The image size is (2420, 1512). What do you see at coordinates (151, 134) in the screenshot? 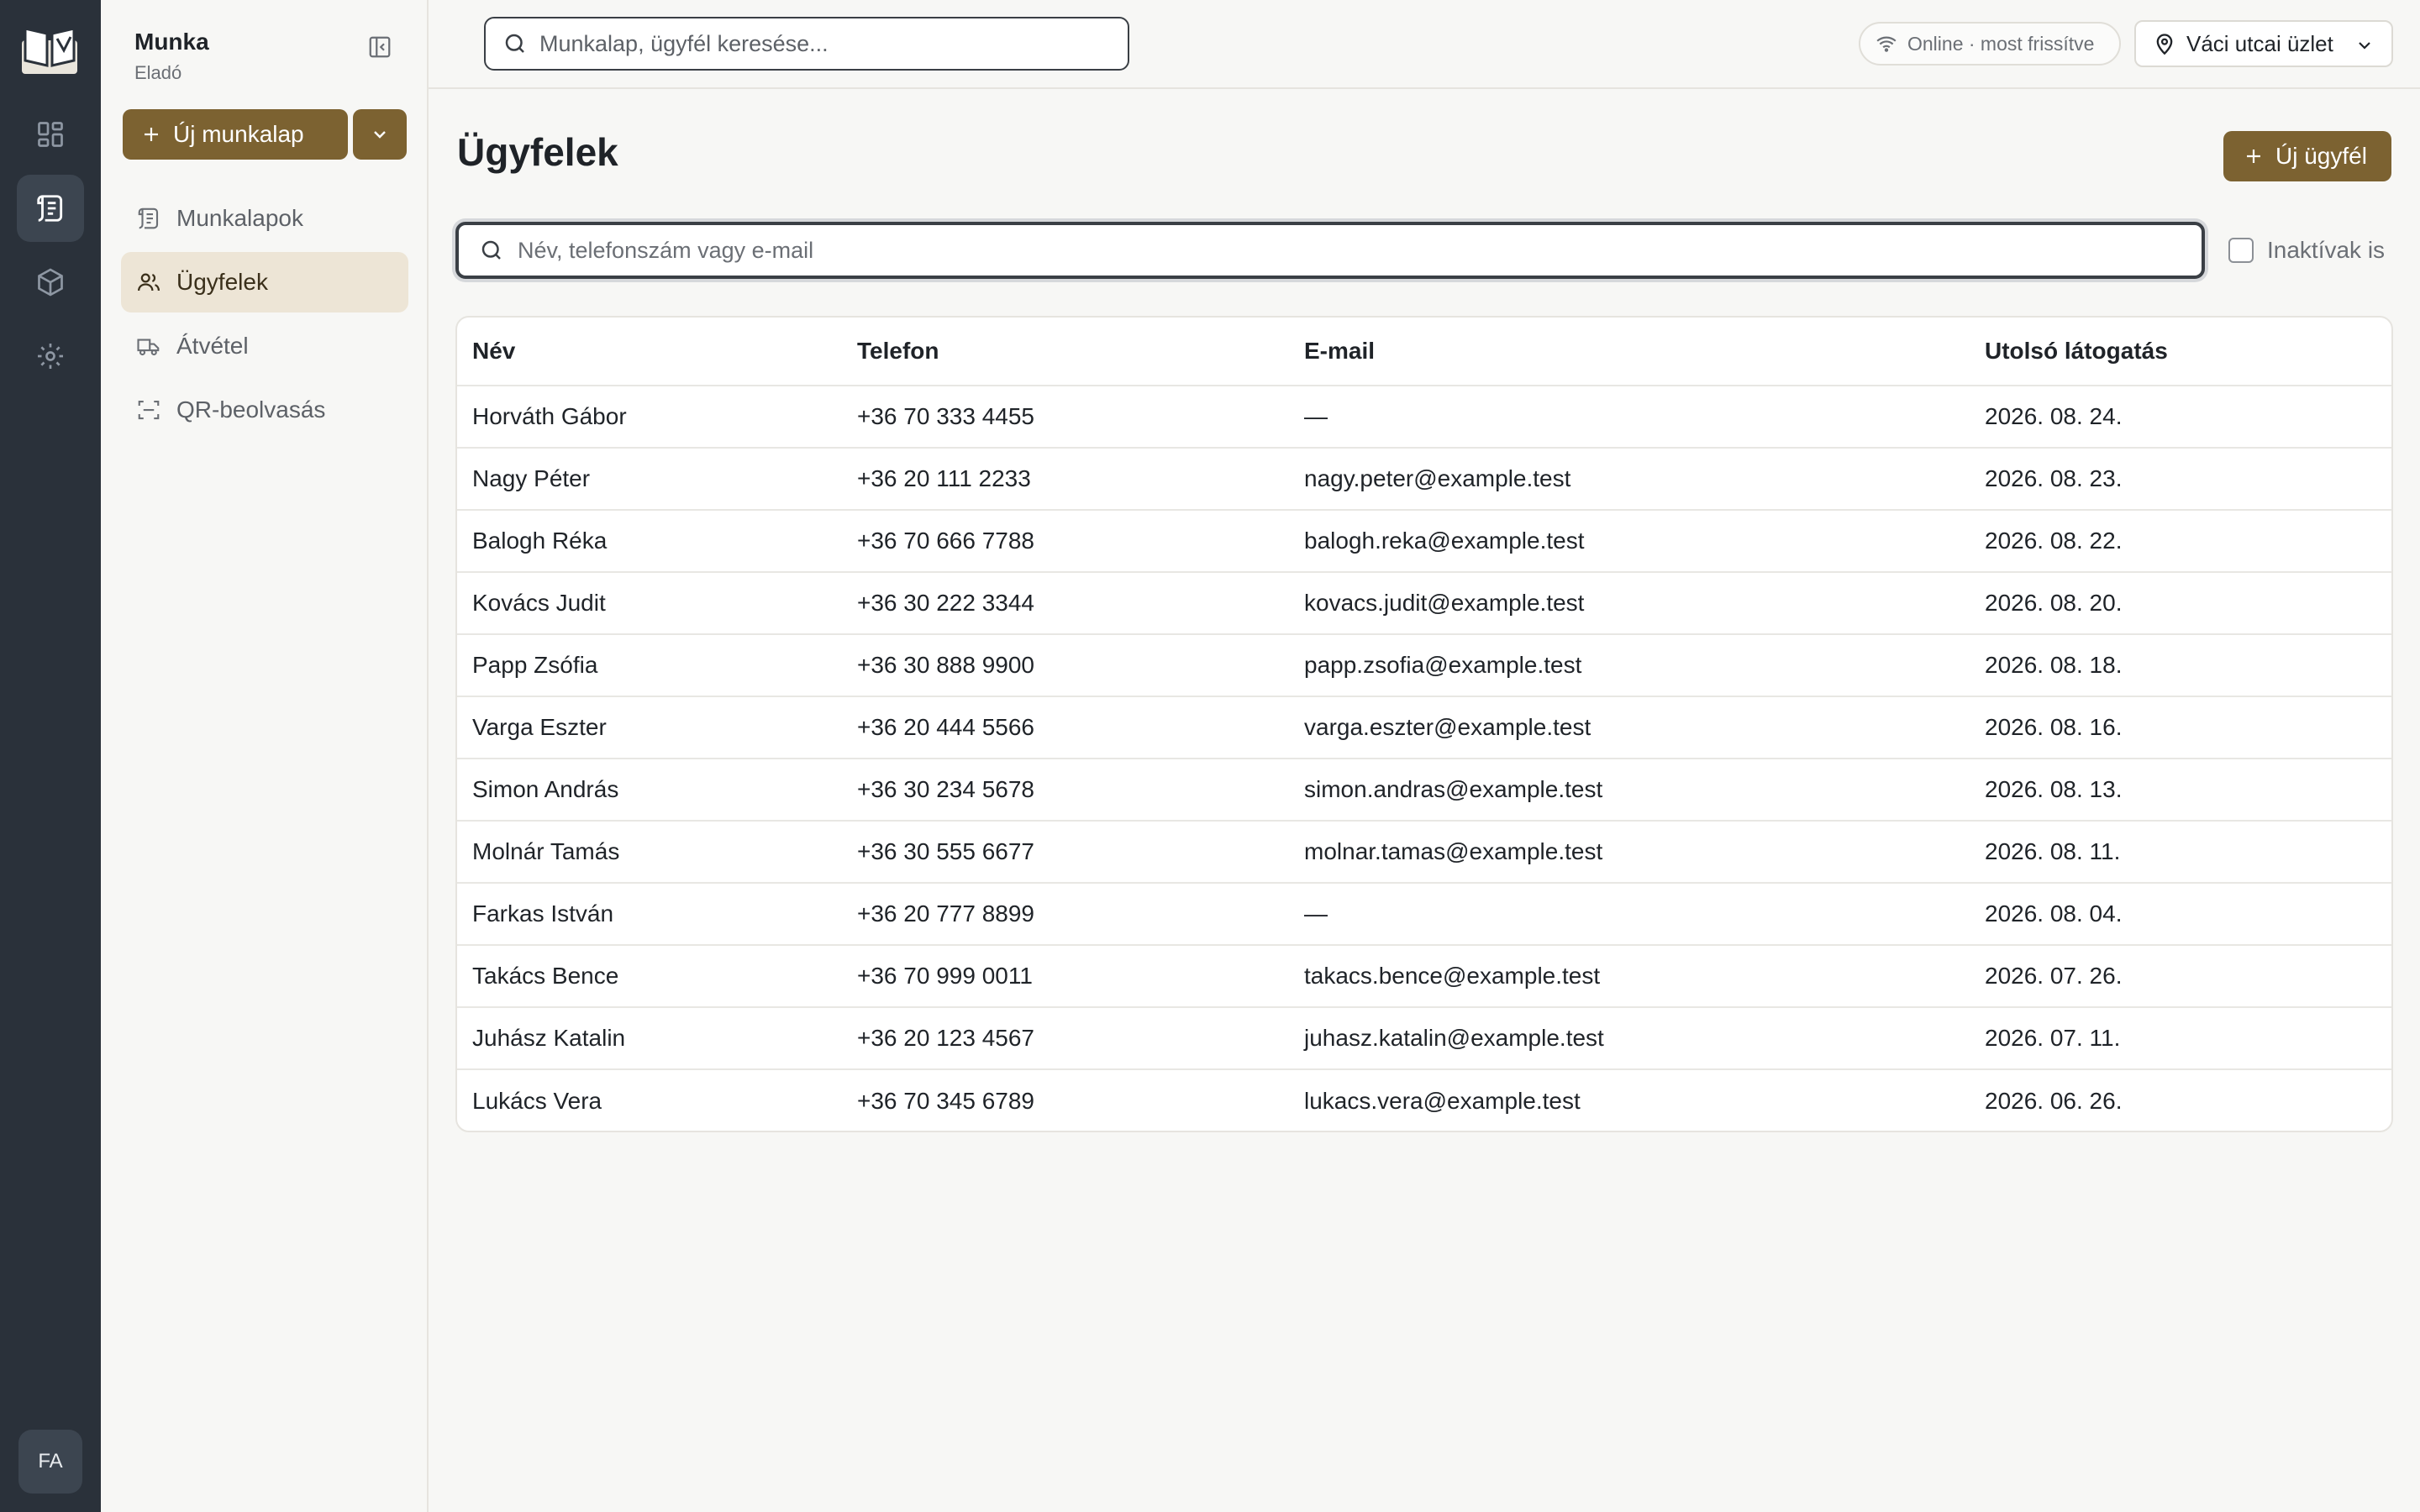
I see `plus-icon` at bounding box center [151, 134].